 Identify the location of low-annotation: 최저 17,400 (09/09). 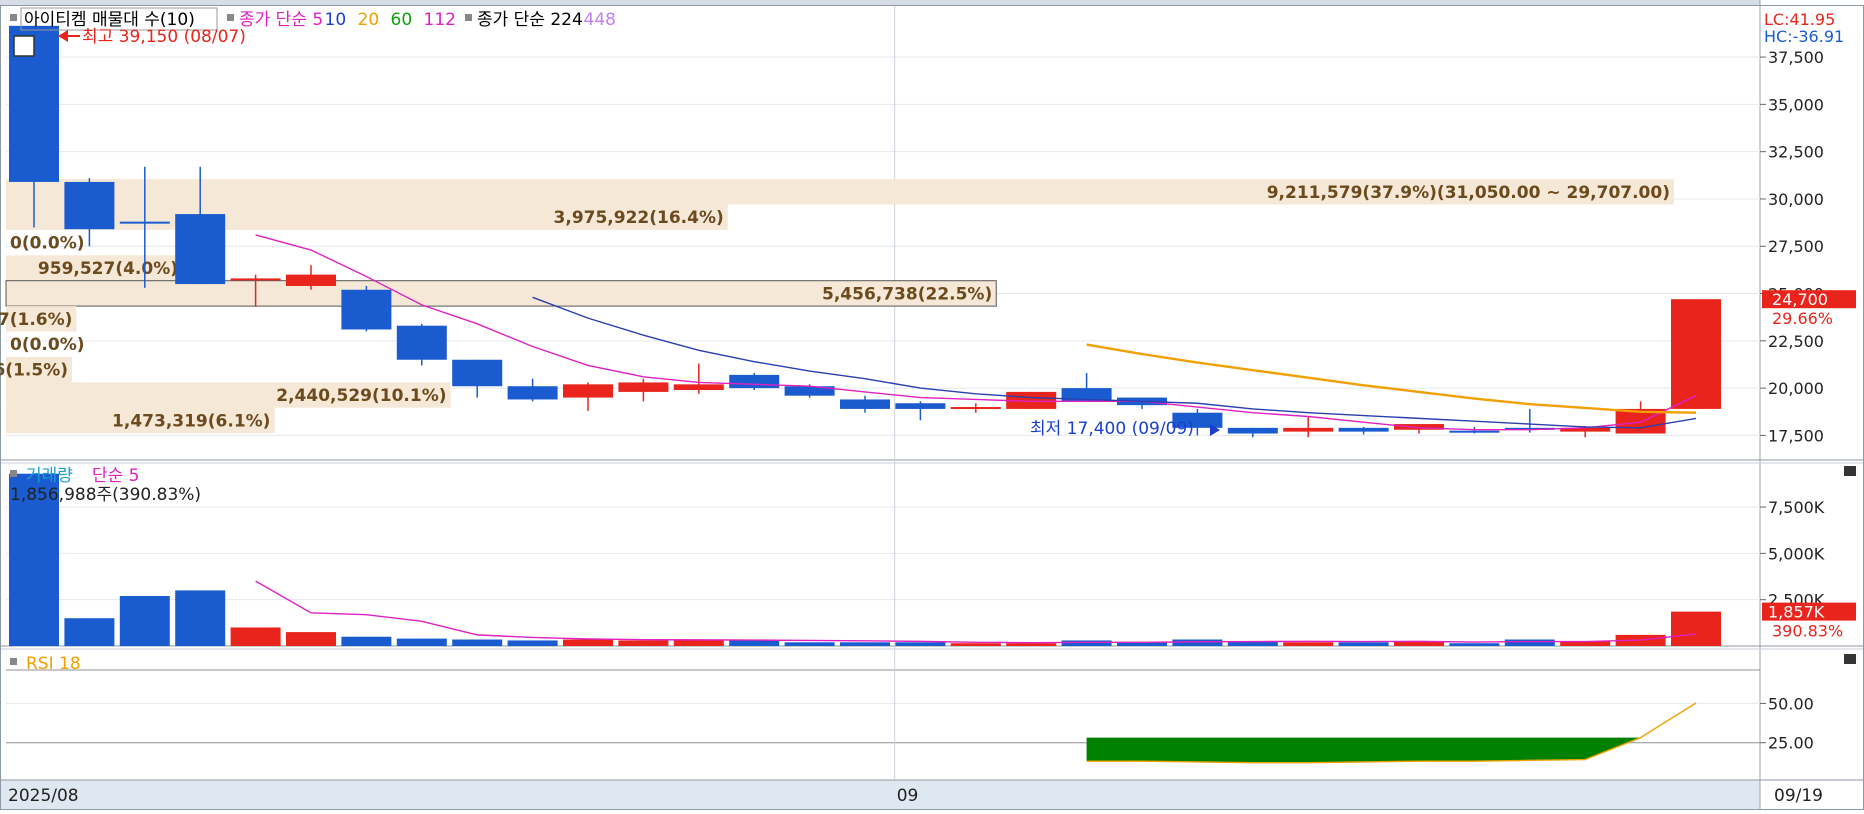
(1112, 429).